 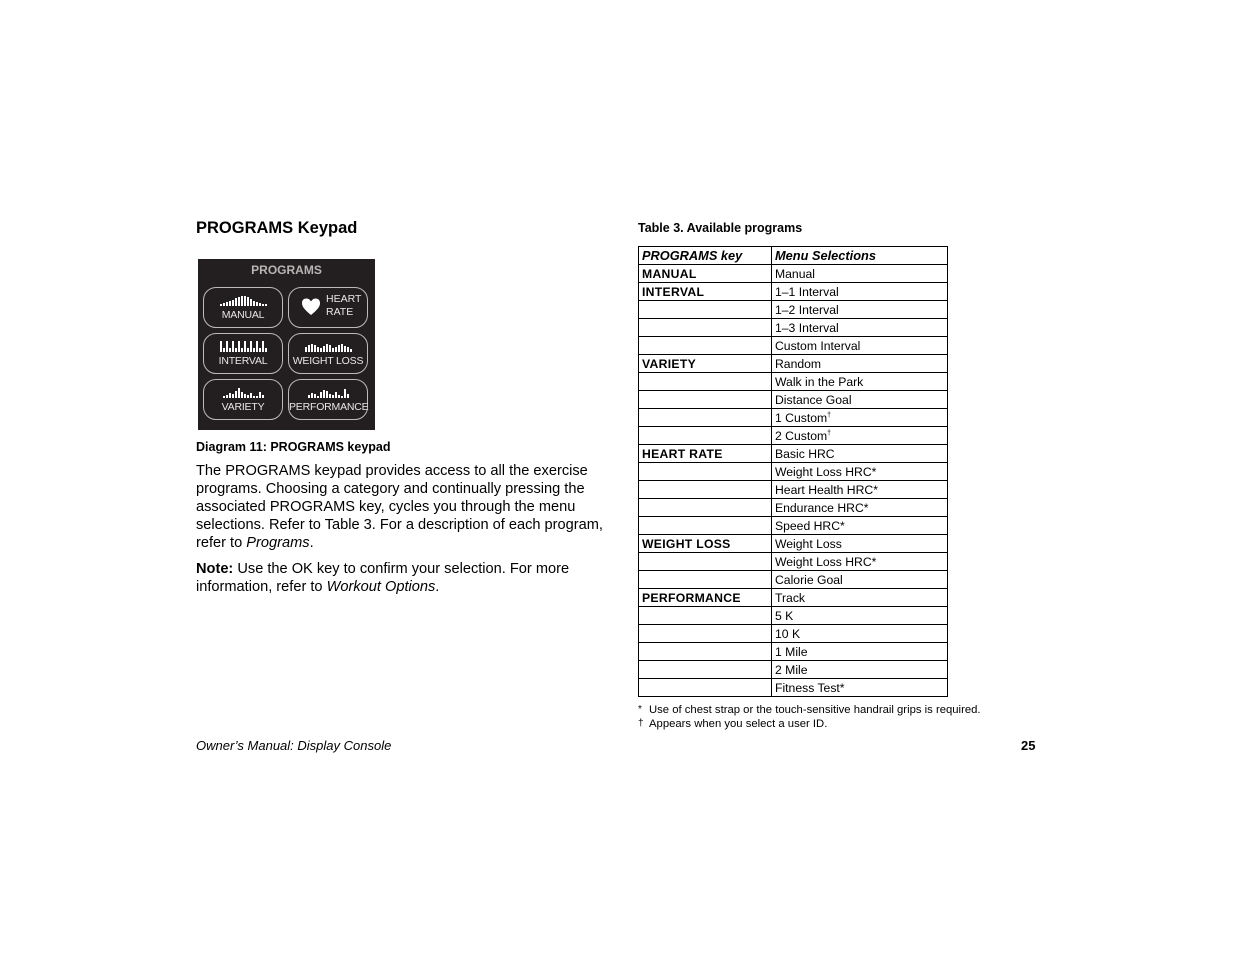 I want to click on menu-selection-cell: 2 Custom†, so click(x=859, y=435).